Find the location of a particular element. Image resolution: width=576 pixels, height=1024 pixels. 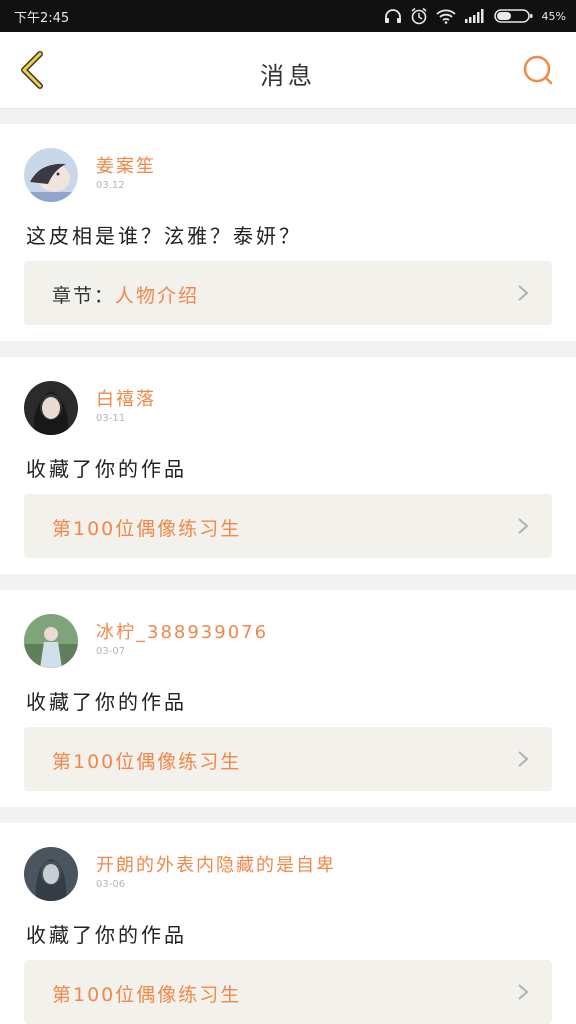

reference-label: 章节： is located at coordinates (84, 296).